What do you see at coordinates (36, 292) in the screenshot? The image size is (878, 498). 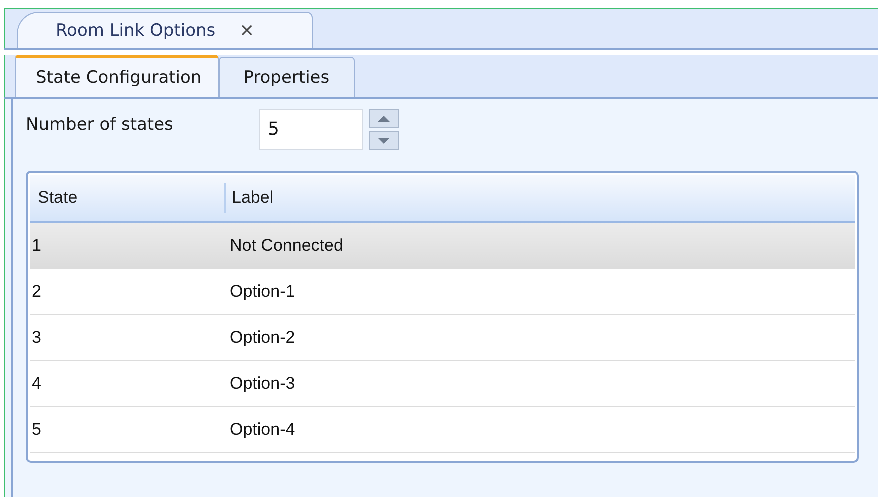 I see `table-cell-text: 2` at bounding box center [36, 292].